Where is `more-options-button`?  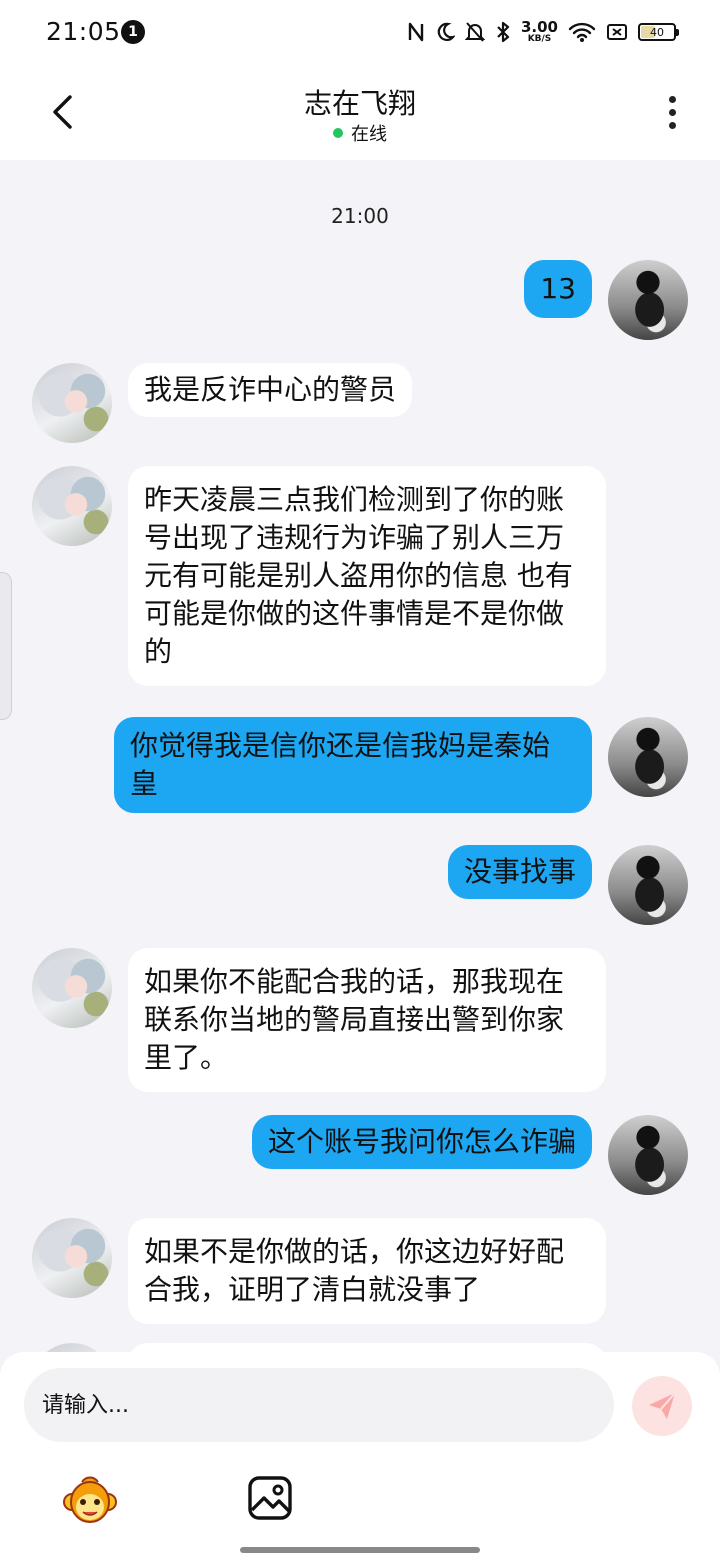
more-options-button is located at coordinates (672, 112).